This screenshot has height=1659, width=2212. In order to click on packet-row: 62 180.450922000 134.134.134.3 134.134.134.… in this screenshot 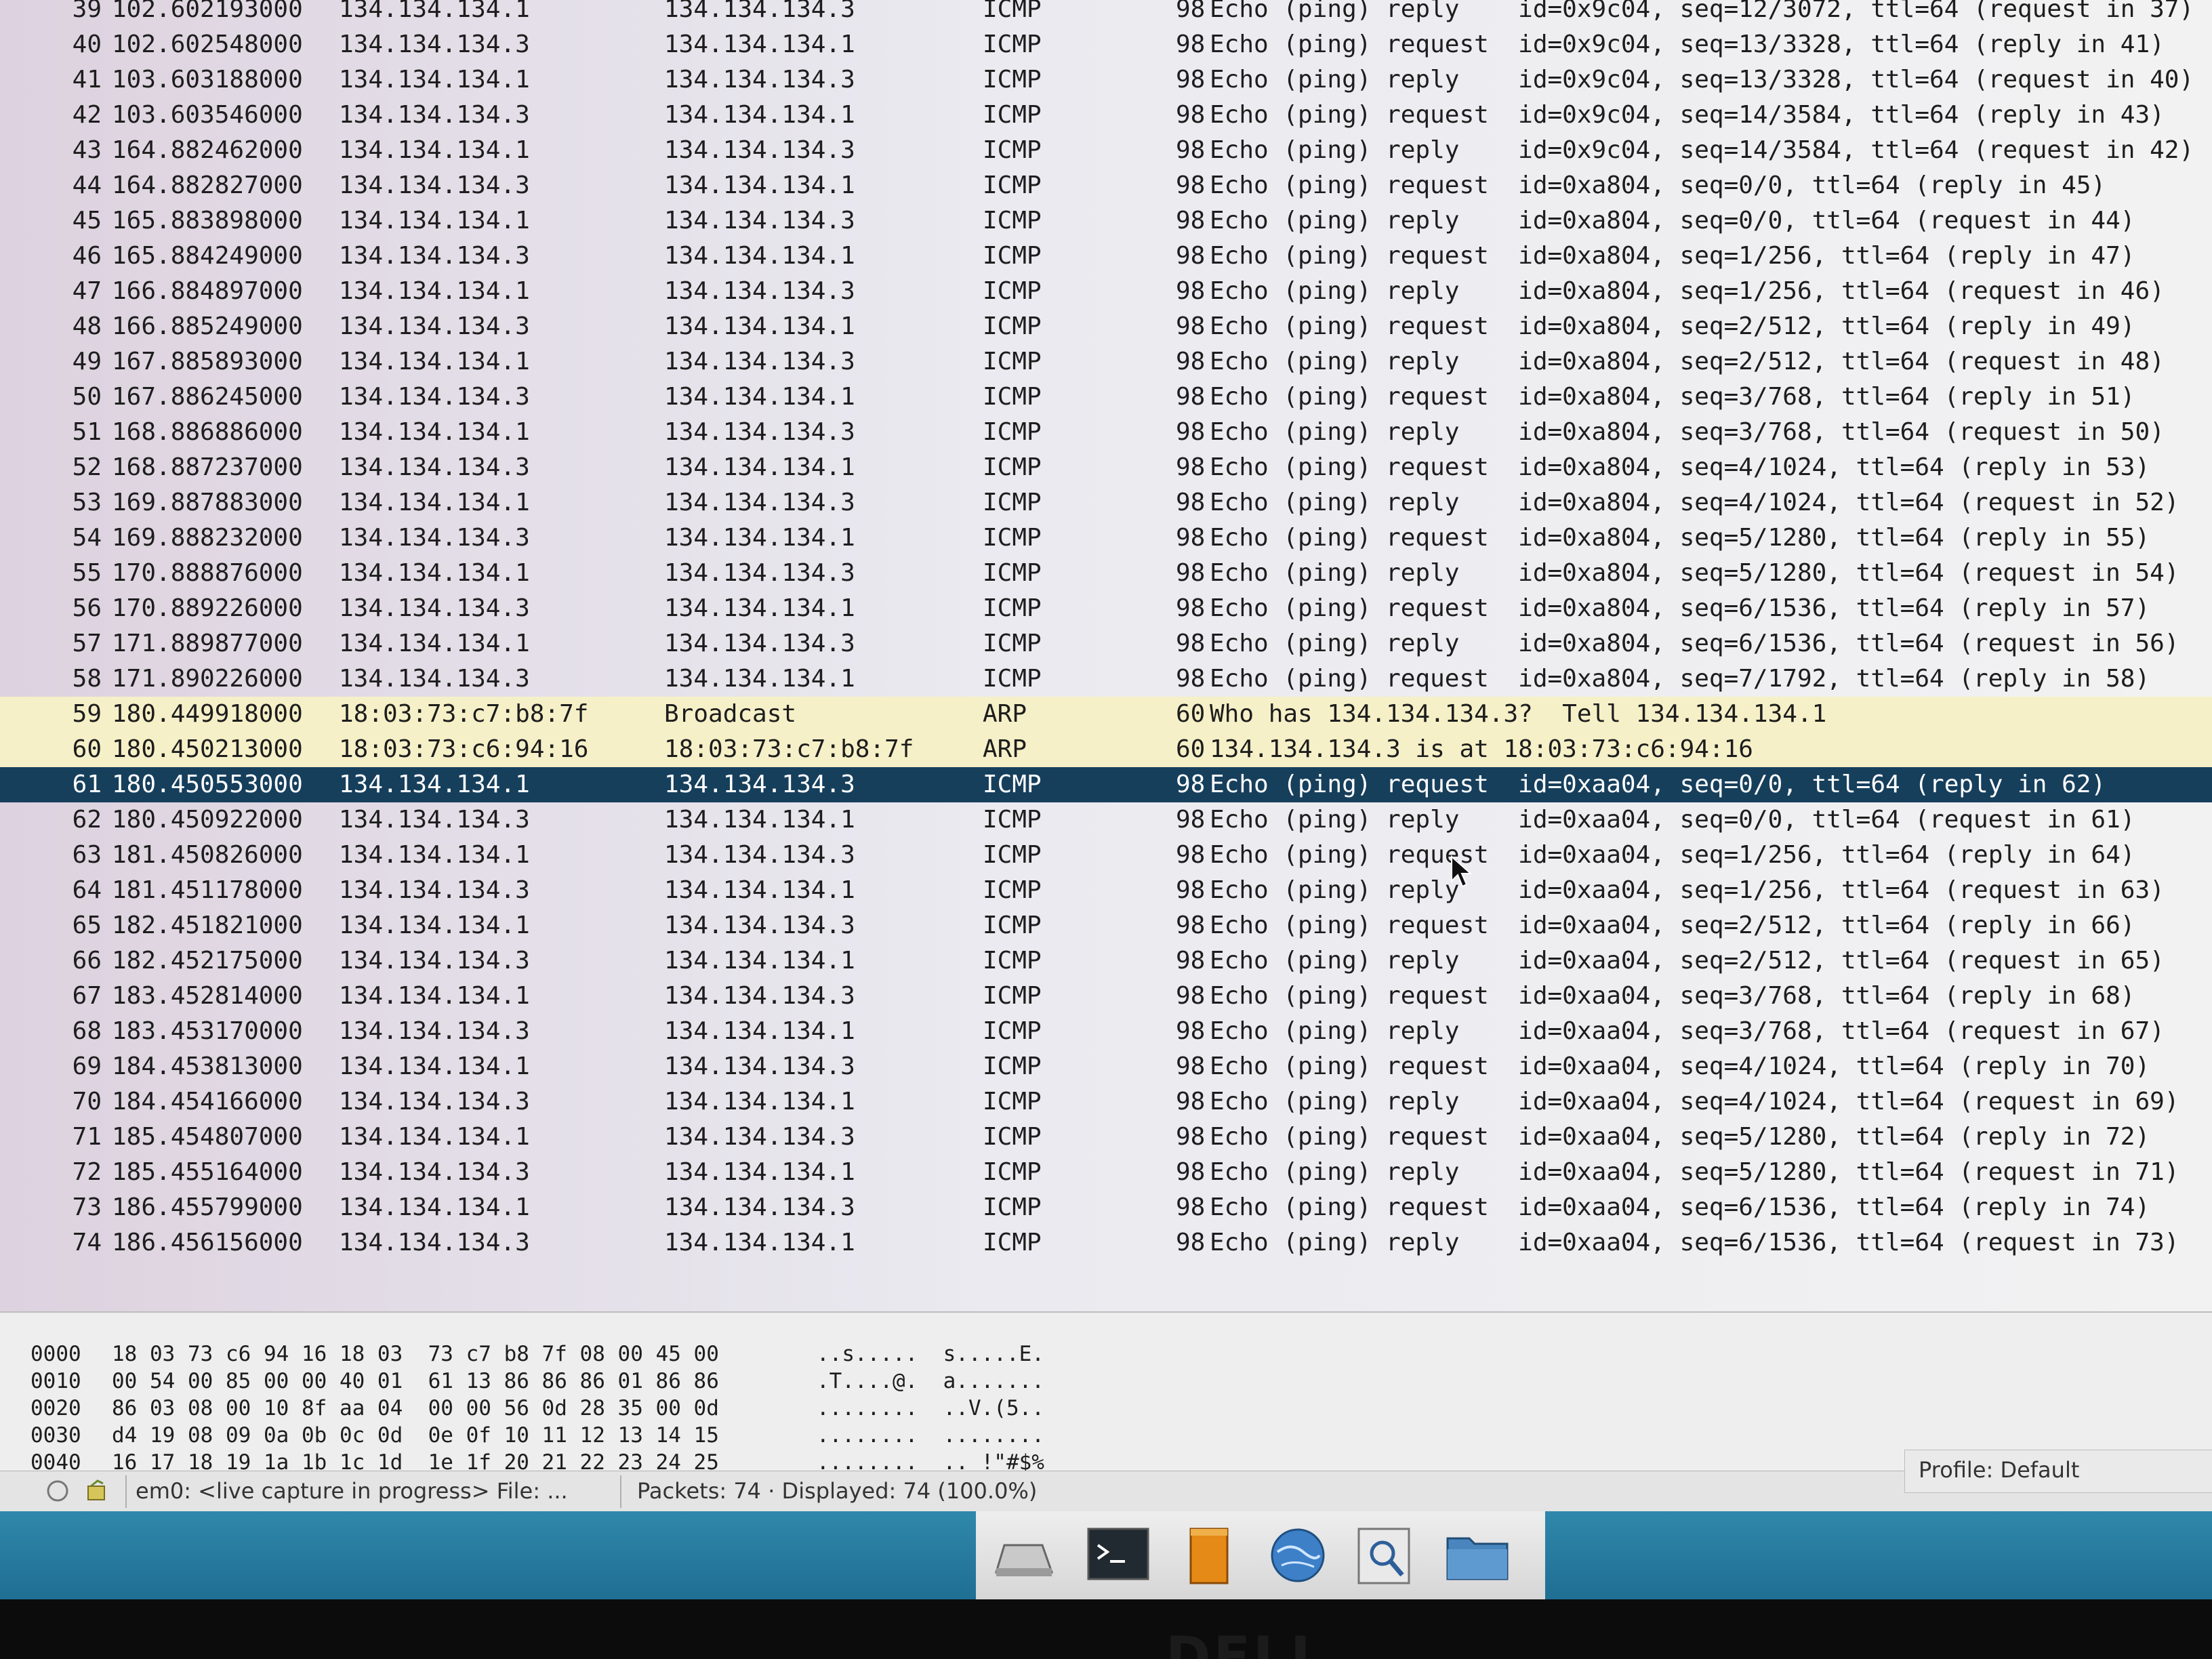, I will do `click(1106, 820)`.